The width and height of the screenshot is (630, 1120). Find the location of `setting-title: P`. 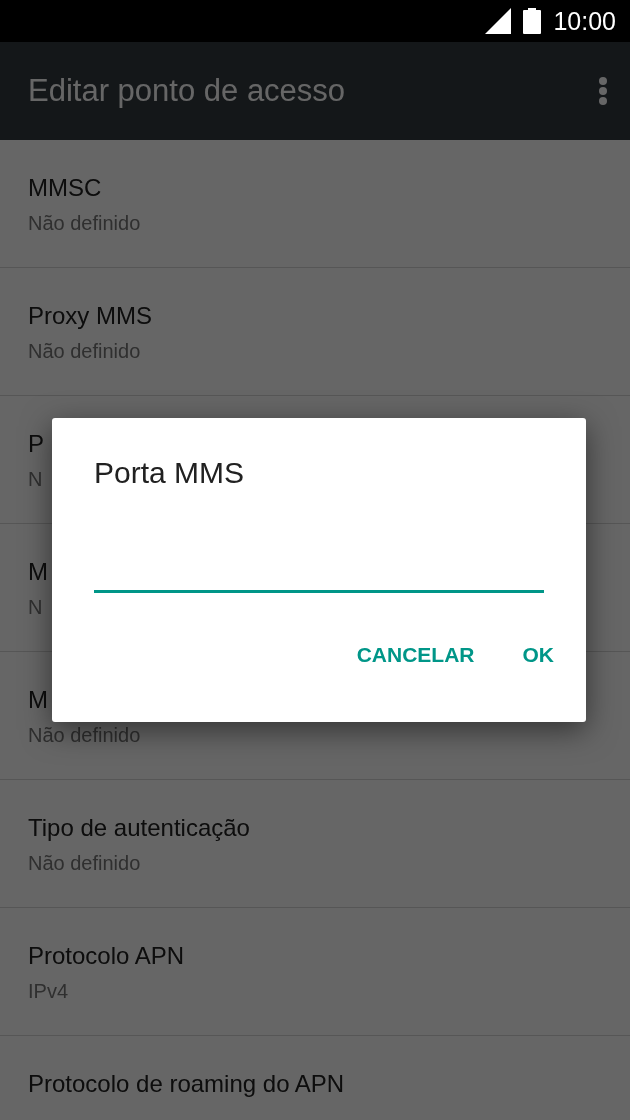

setting-title: P is located at coordinates (36, 444).